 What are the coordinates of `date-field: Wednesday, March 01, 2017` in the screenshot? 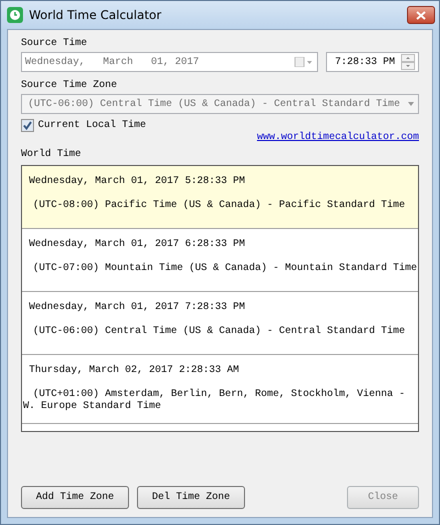 It's located at (169, 62).